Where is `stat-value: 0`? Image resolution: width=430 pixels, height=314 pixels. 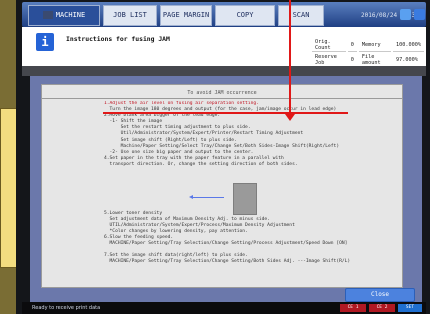
stat-value: 0 is located at coordinates (352, 45).